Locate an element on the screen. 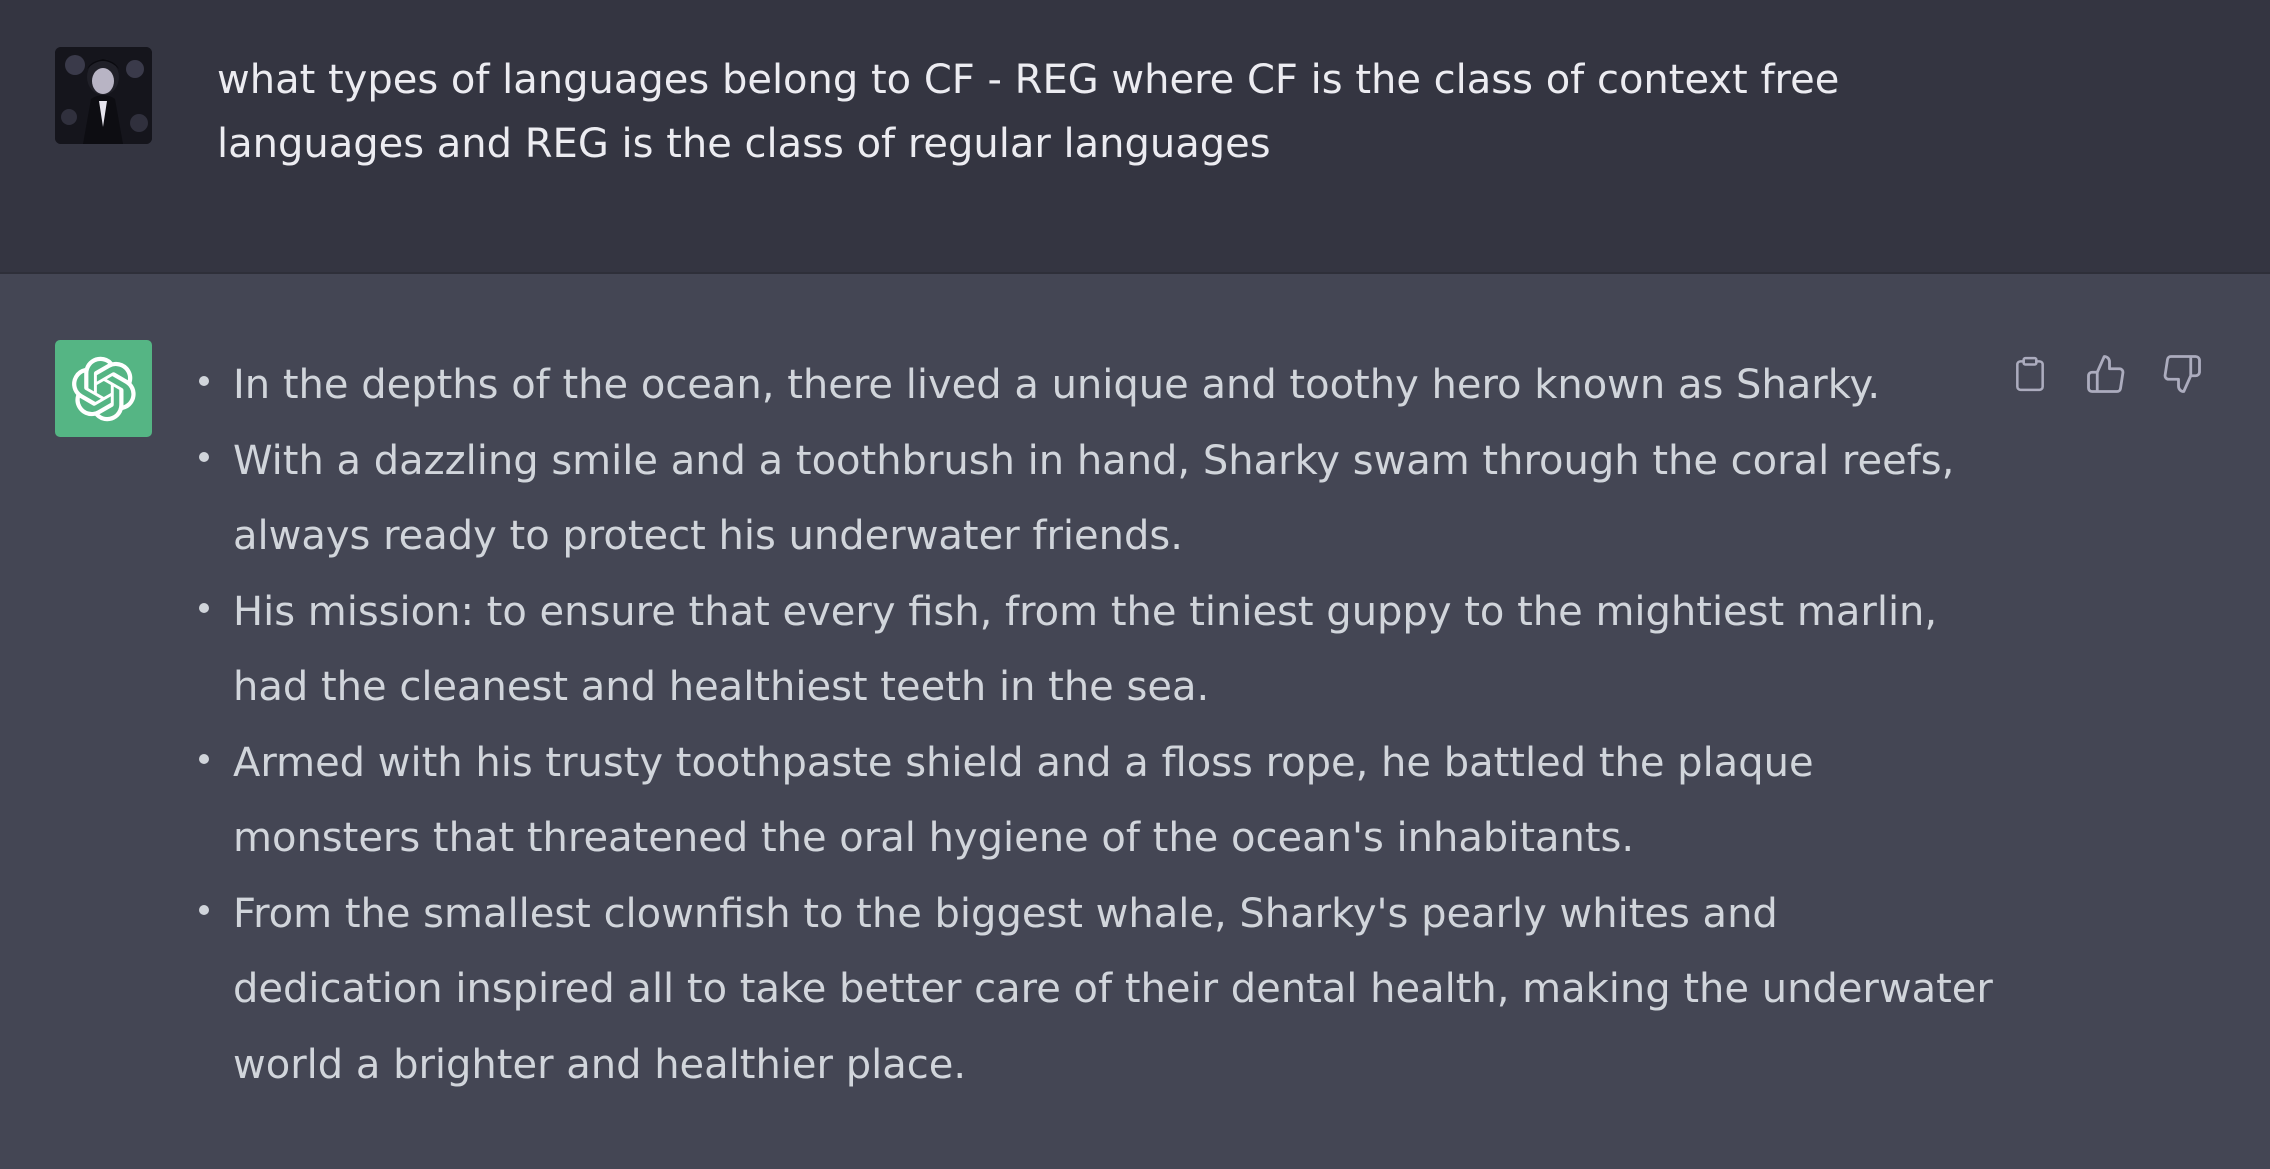 This screenshot has width=2270, height=1169. thumbs-down-icon is located at coordinates (2182, 374).